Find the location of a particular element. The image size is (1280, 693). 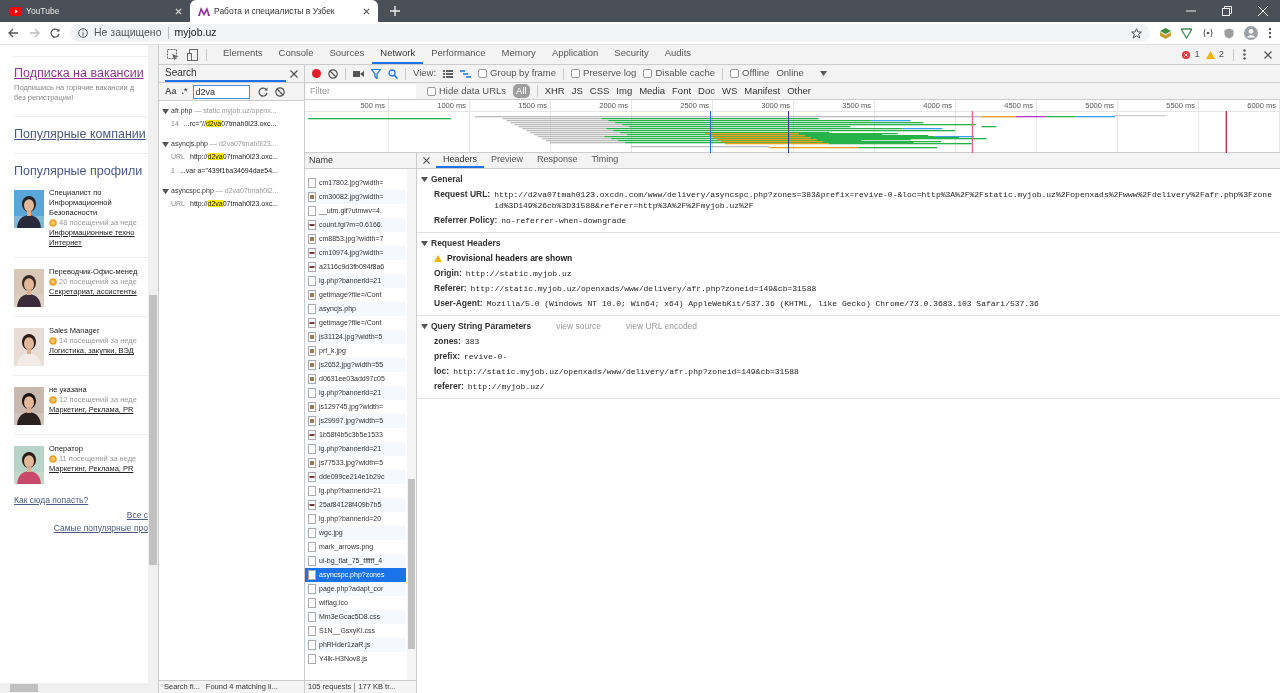

detail-tab: Preview is located at coordinates (507, 160).